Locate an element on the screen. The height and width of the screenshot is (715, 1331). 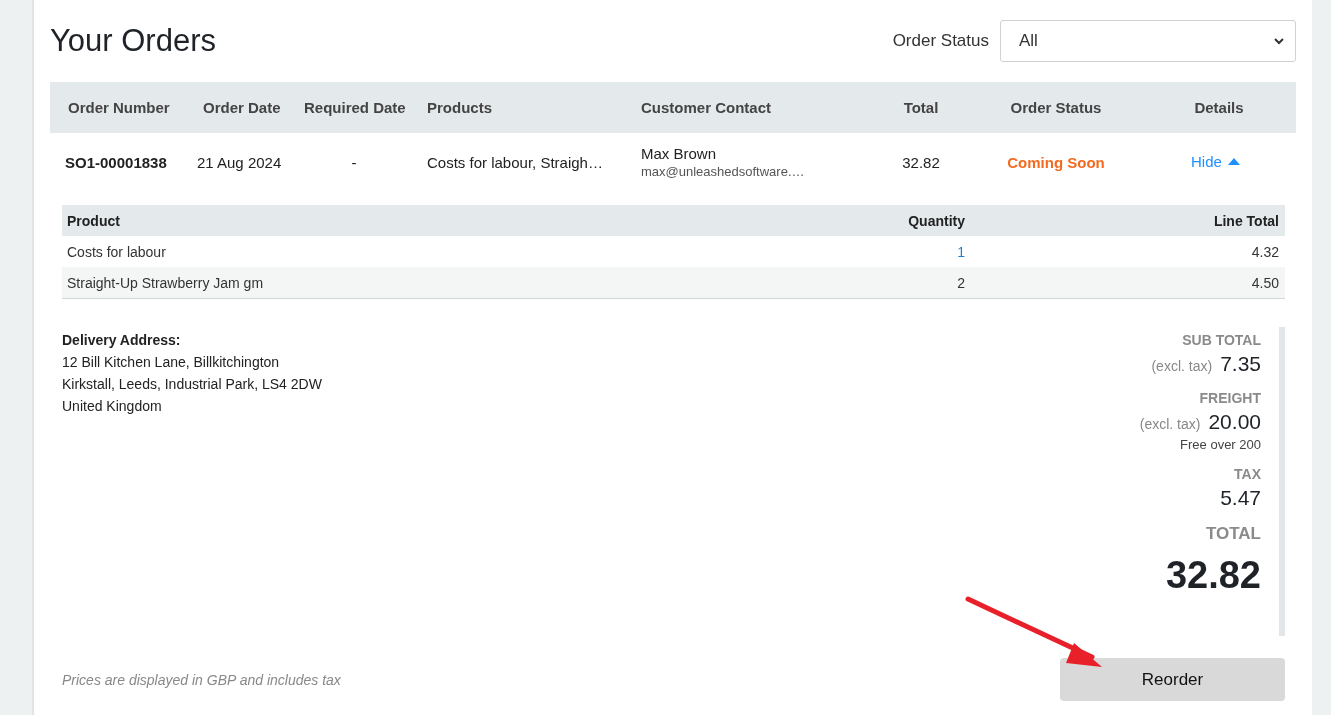
price-note: Prices are displayed in GBP and includes tax is located at coordinates (201, 679).